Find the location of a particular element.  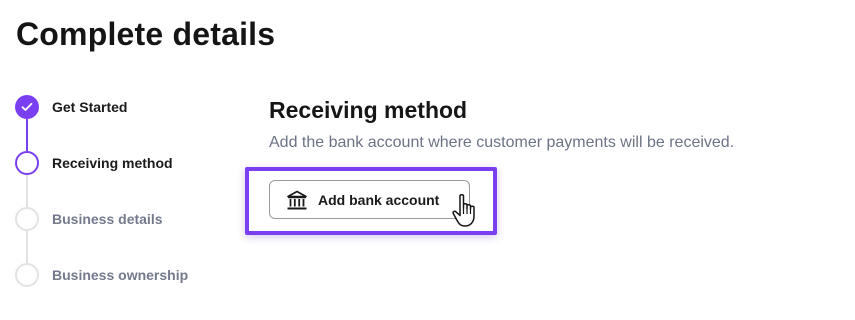

button-label: Add bank account is located at coordinates (379, 200).